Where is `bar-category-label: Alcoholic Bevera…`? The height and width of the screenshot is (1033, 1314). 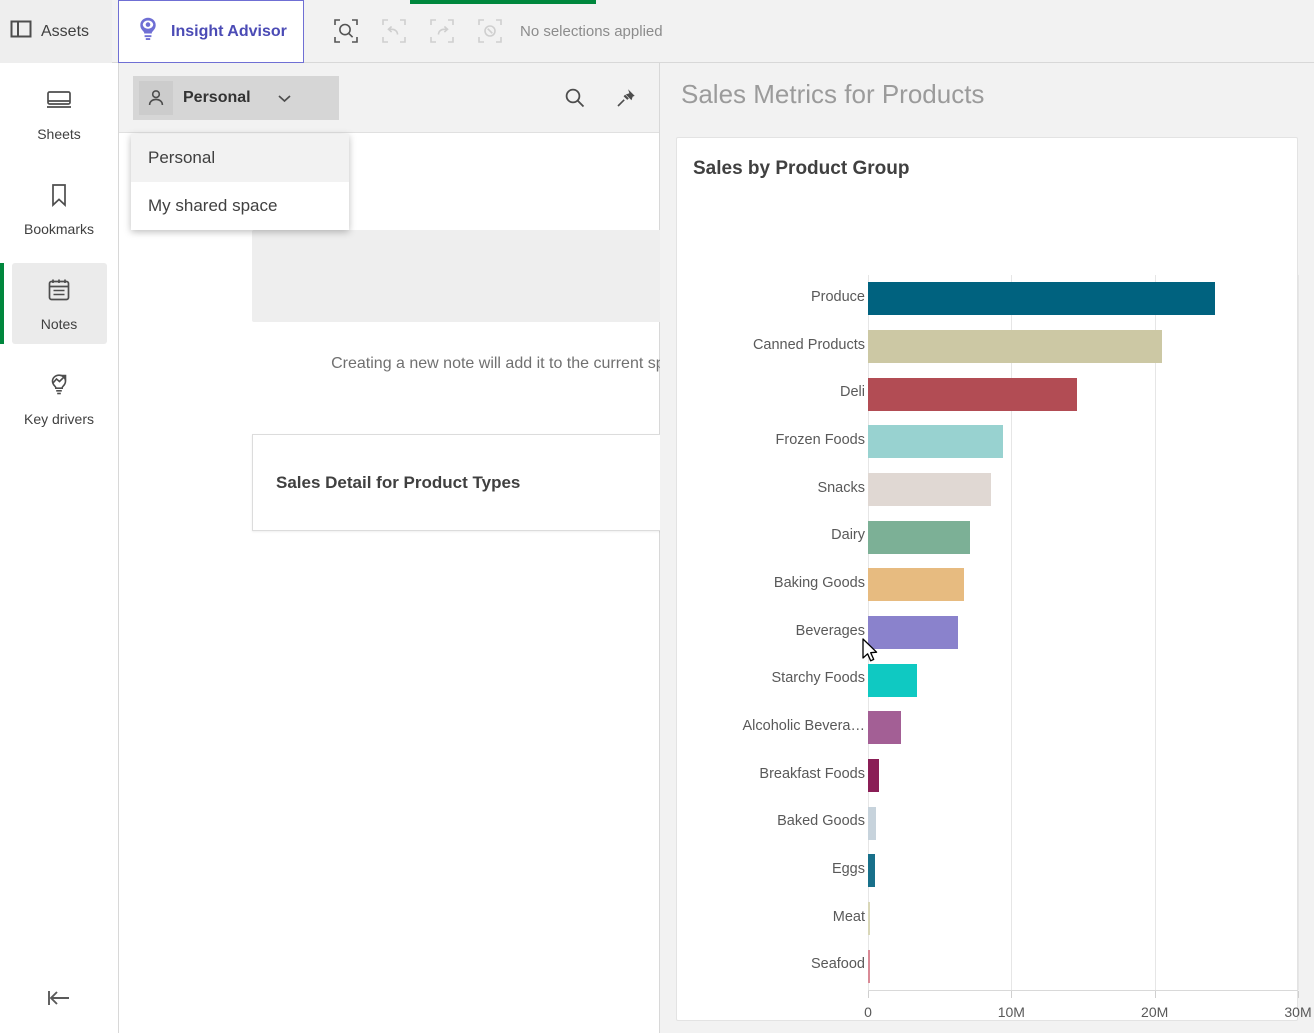
bar-category-label: Alcoholic Bevera… is located at coordinates (804, 725).